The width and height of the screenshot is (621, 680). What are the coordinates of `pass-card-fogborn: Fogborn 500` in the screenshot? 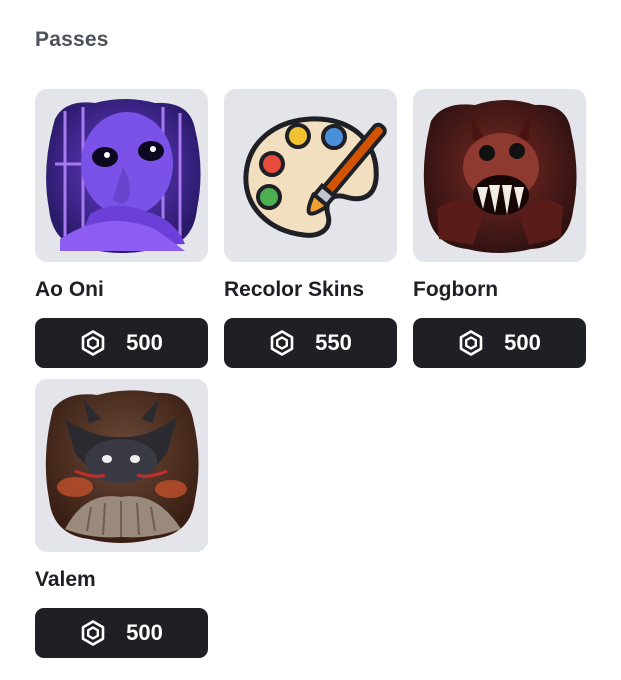 It's located at (499, 228).